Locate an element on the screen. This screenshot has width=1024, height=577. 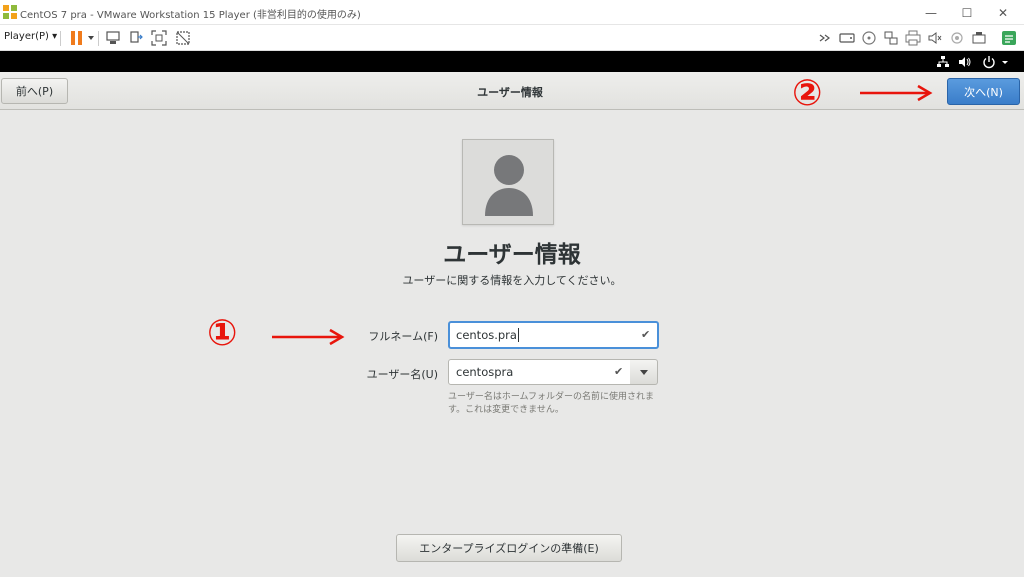
volume-icon is located at coordinates (965, 62).